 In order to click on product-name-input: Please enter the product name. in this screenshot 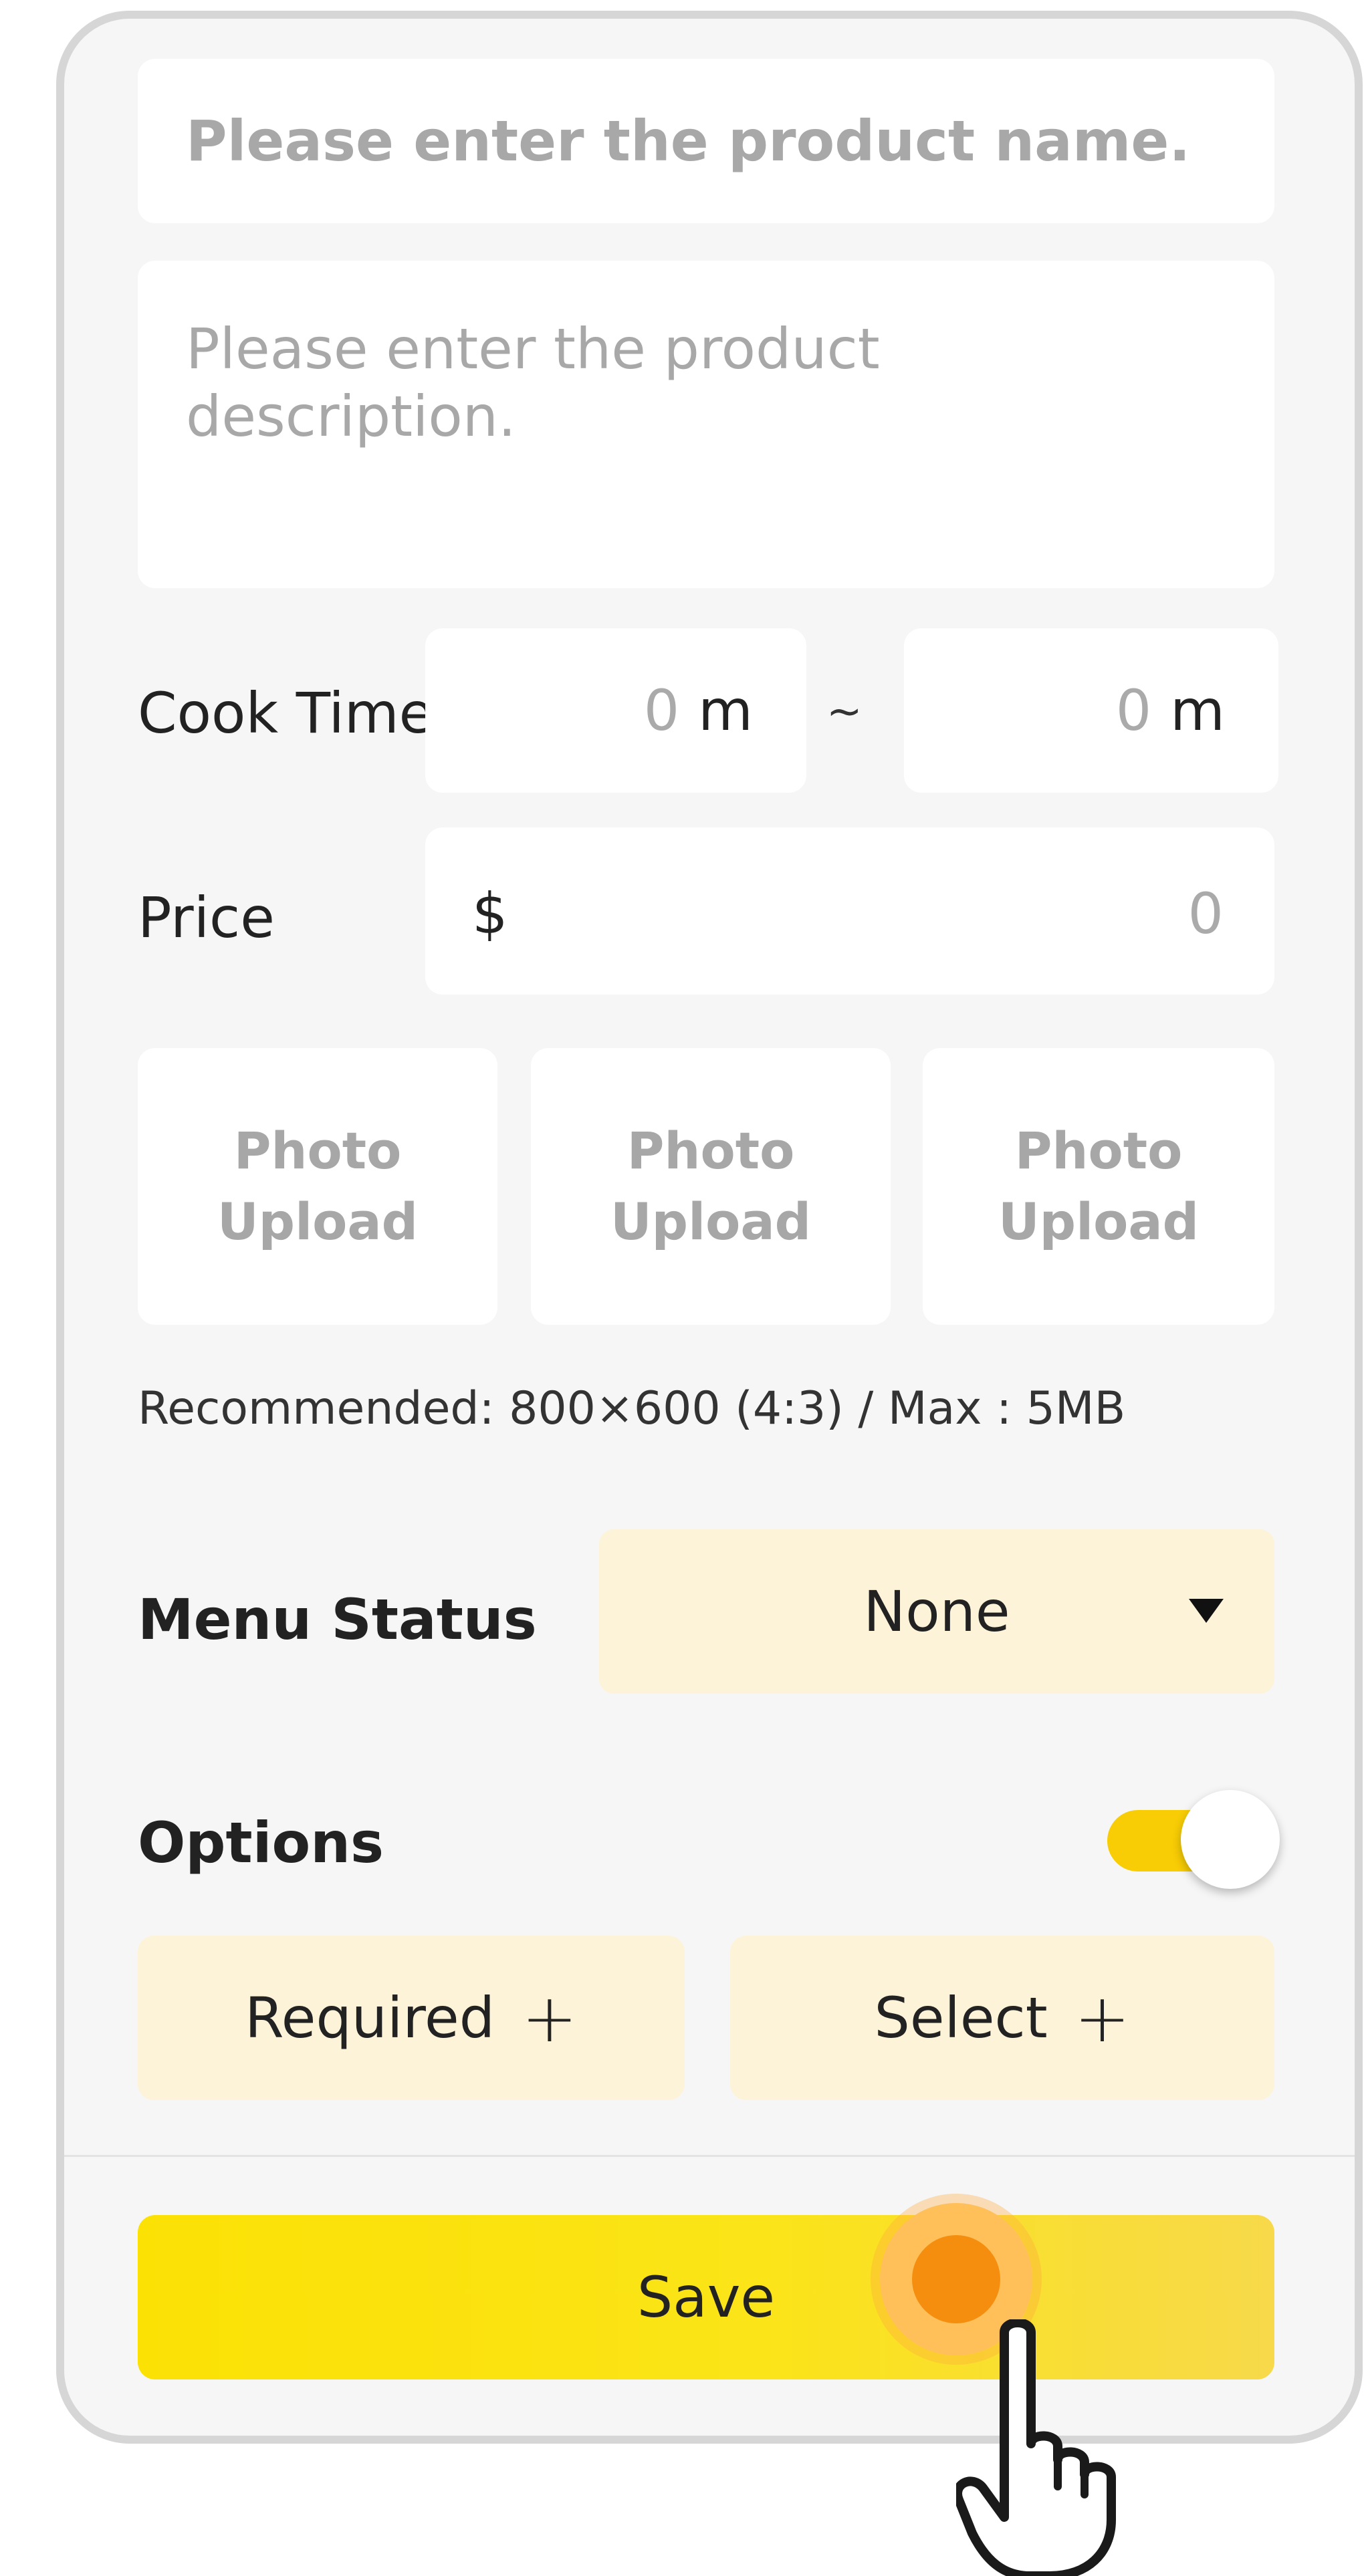, I will do `click(706, 141)`.